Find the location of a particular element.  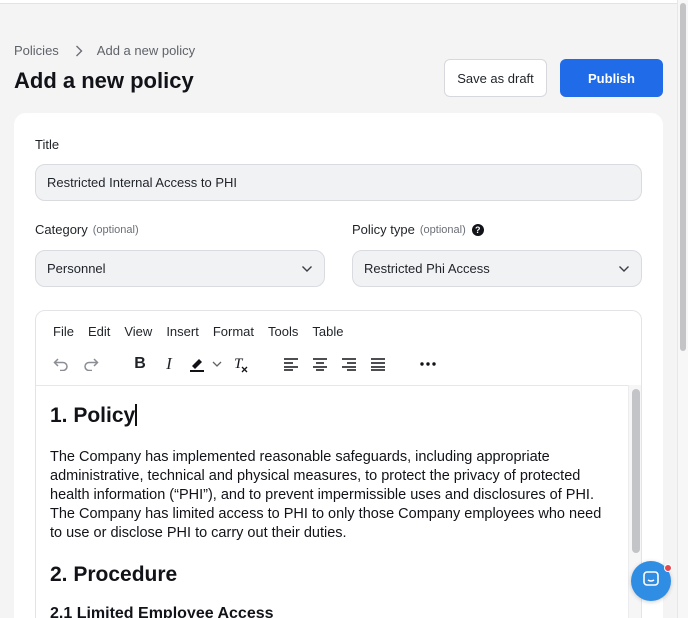

align-center-icon is located at coordinates (320, 364).